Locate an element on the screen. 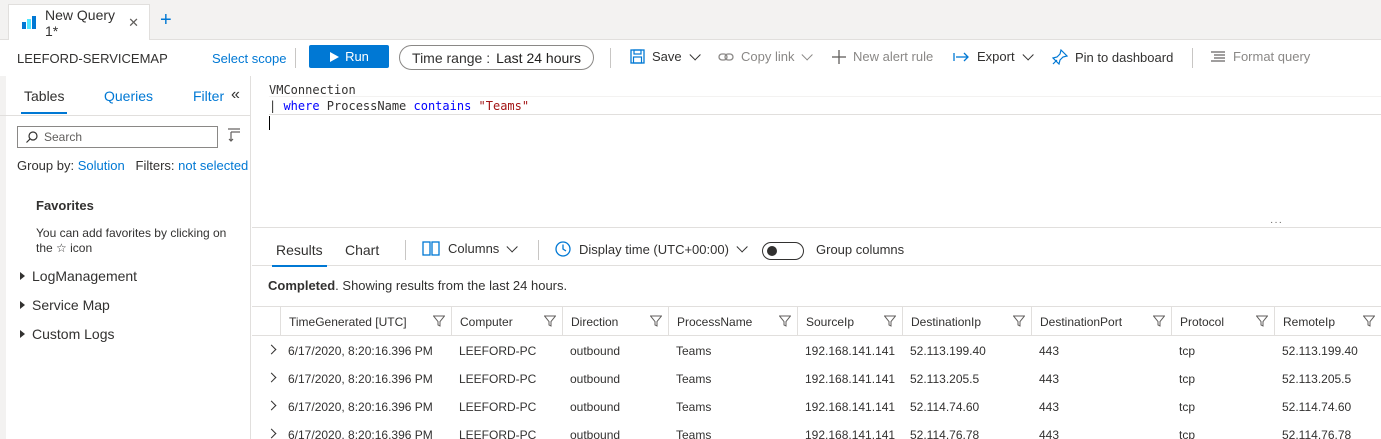 This screenshot has height=439, width=1381. query-tab: New Query 1* ✕ is located at coordinates (79, 22).